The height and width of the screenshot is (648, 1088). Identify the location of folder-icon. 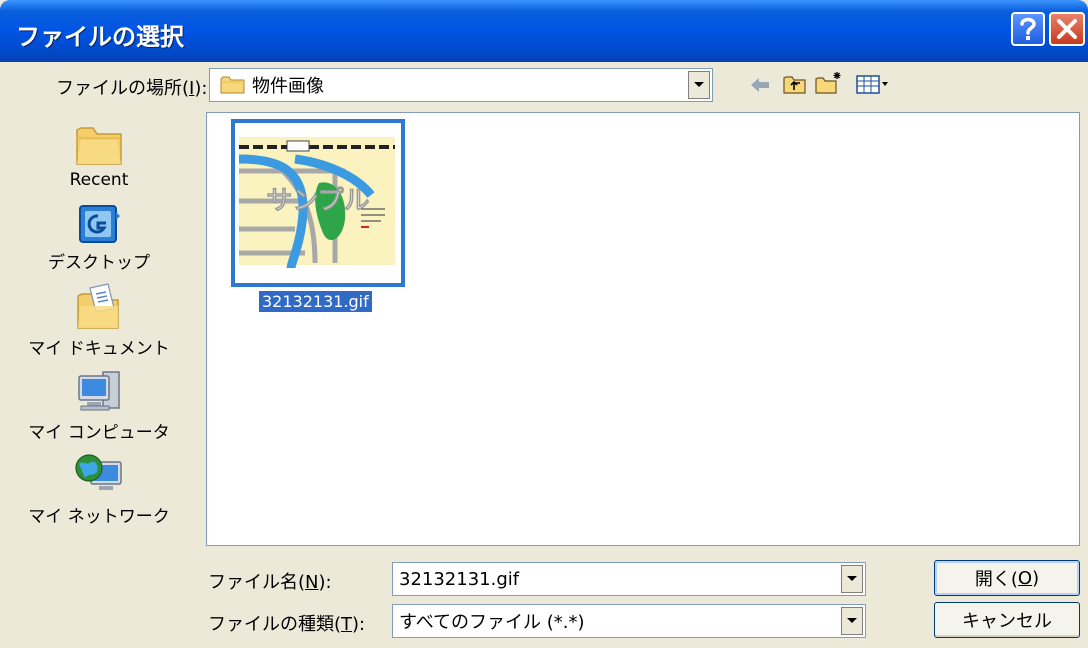
(232, 85).